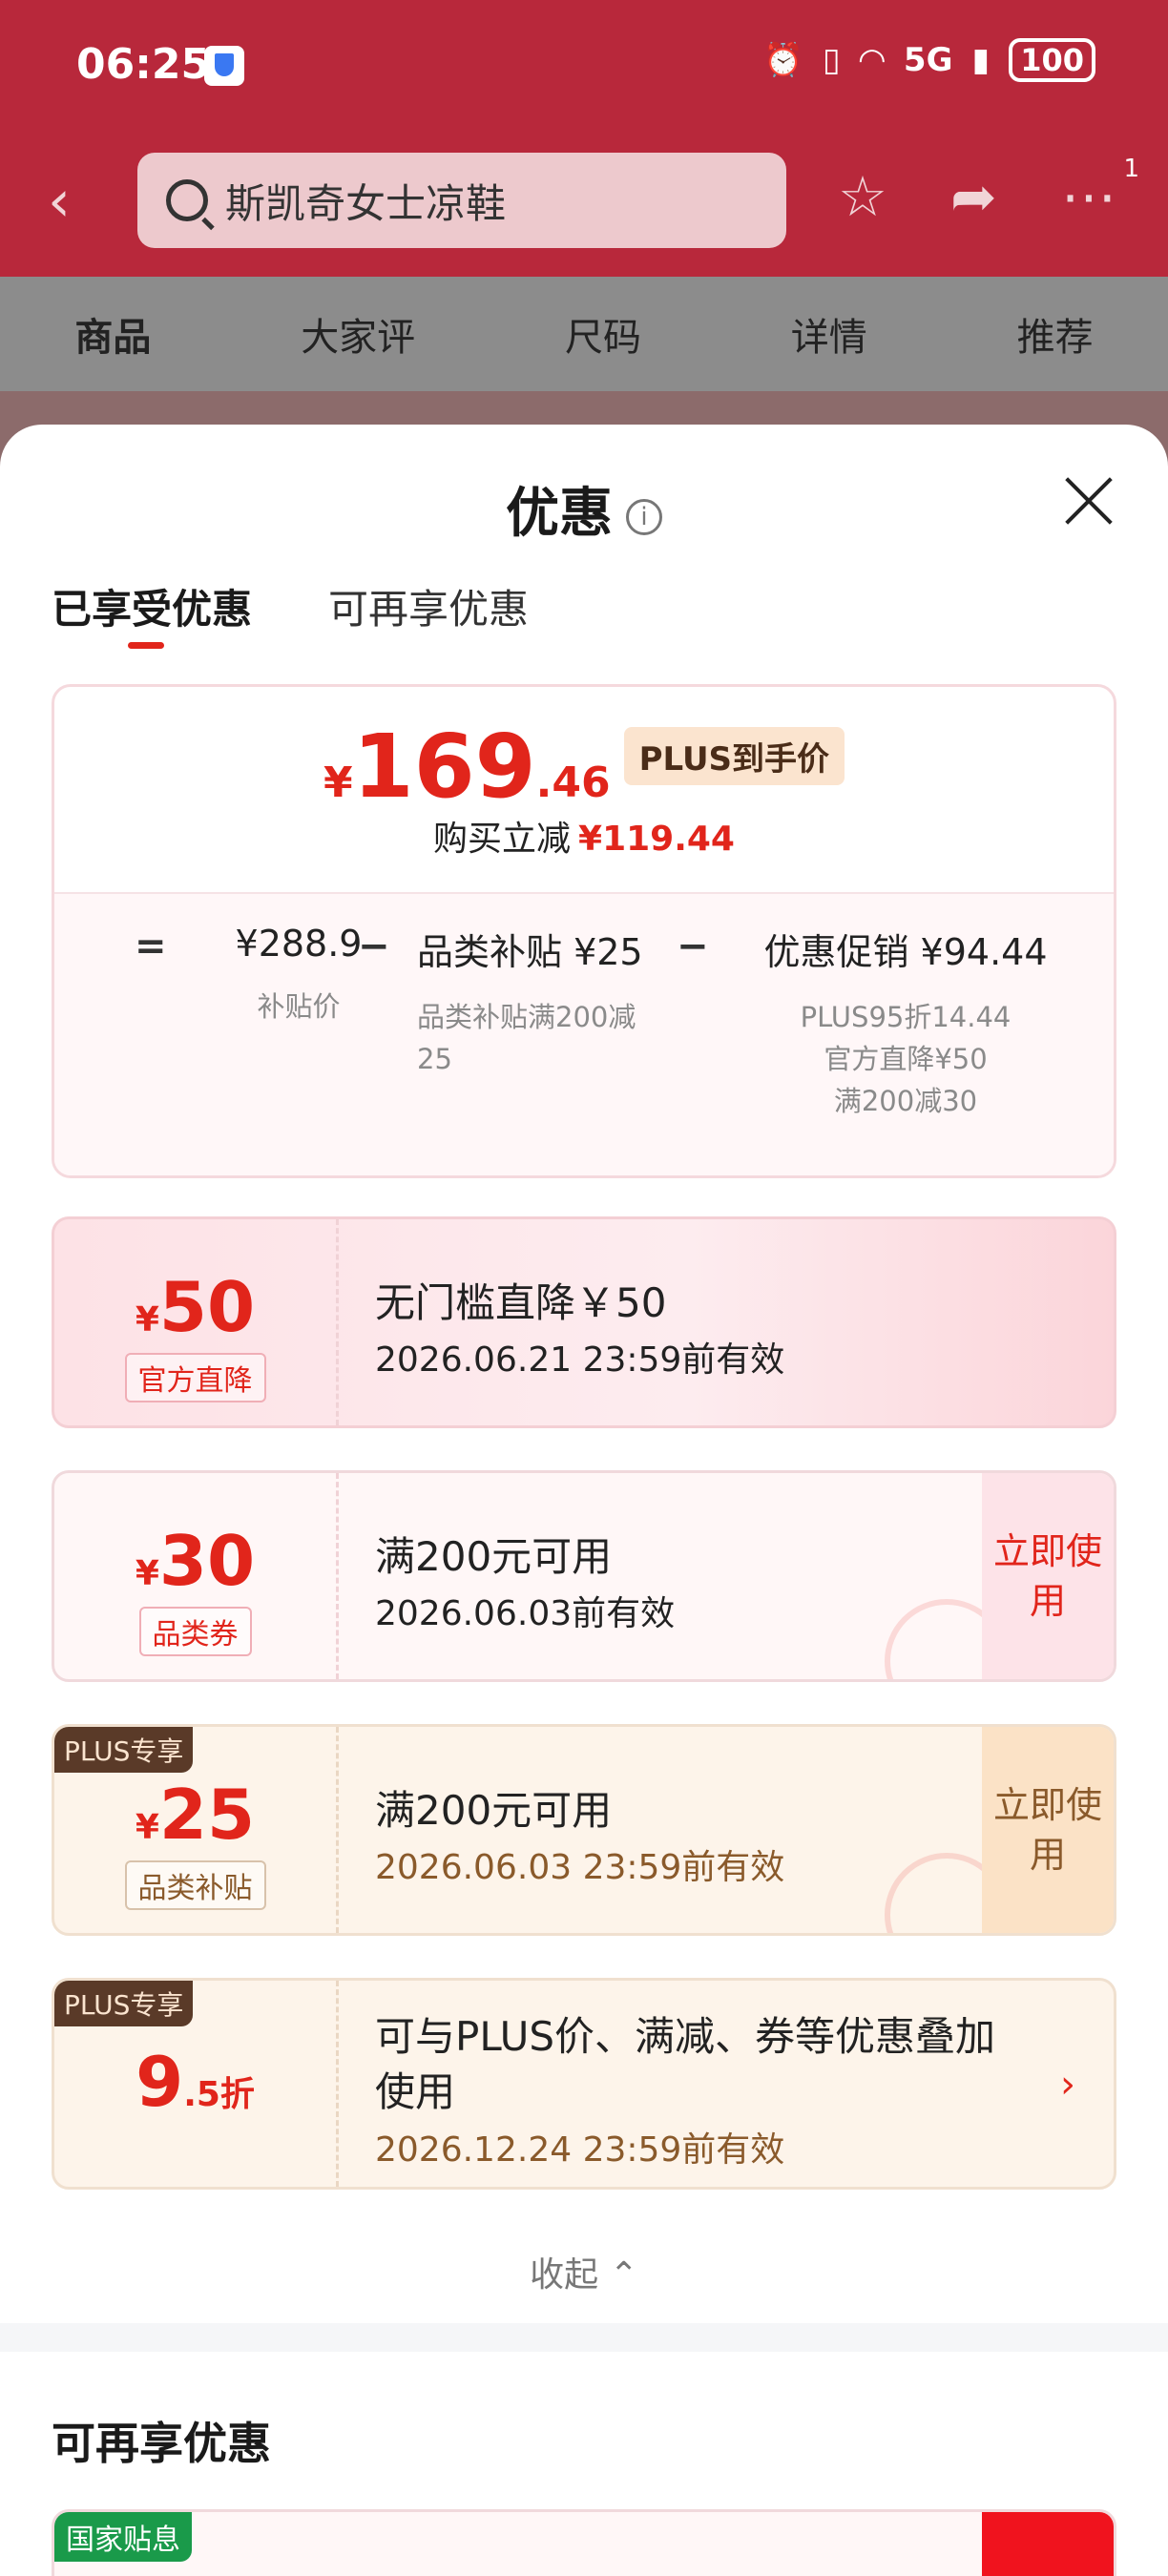 Image resolution: width=1168 pixels, height=2576 pixels. What do you see at coordinates (143, 64) in the screenshot?
I see `status-time: 06:25` at bounding box center [143, 64].